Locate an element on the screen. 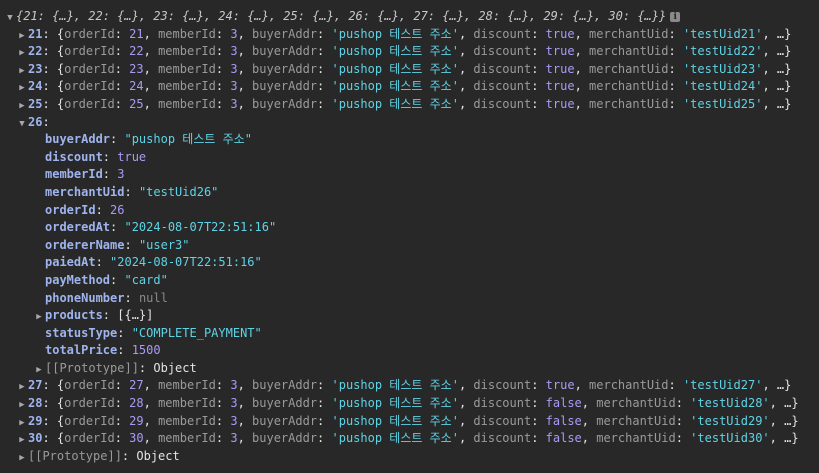 This screenshot has height=473, width=819. property-name: phoneNumber is located at coordinates (85, 297).